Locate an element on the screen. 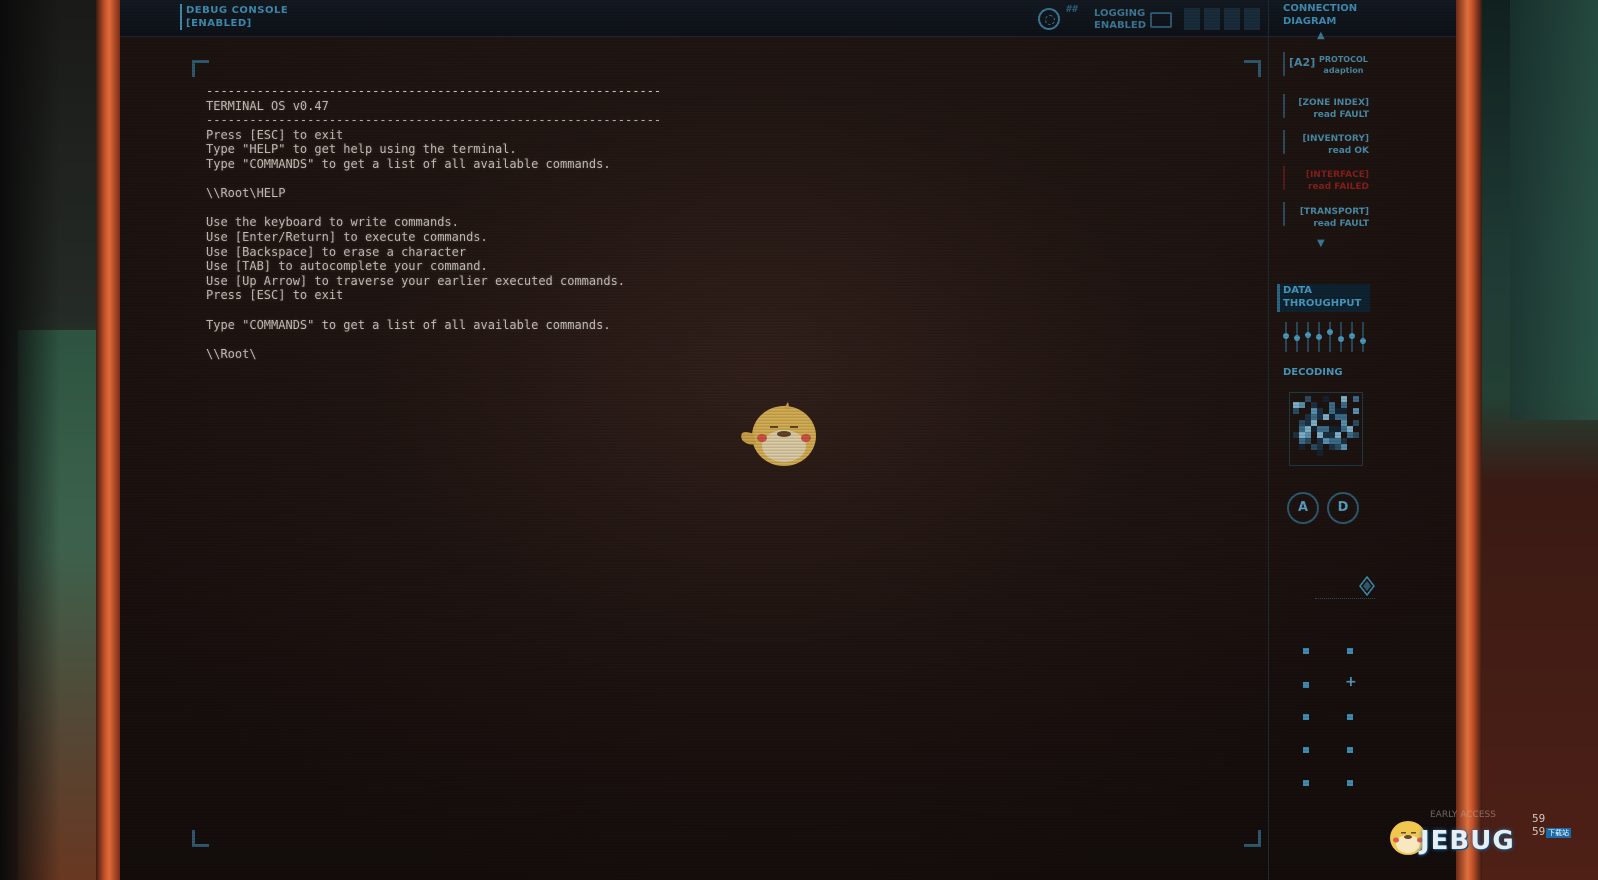  debug-console-title: DEBUG CONSOLE is located at coordinates (237, 10).